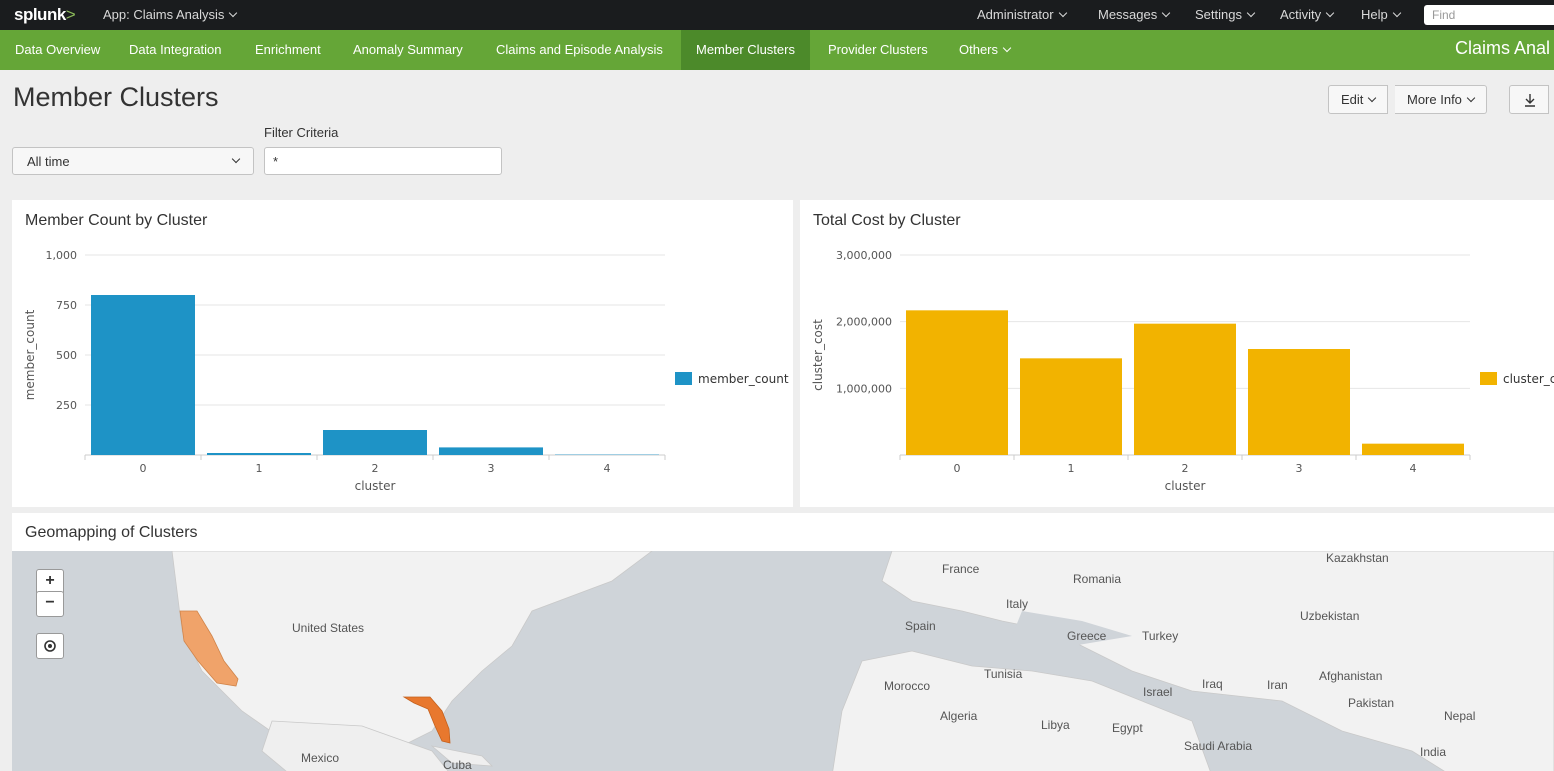 The height and width of the screenshot is (771, 1554). I want to click on locate-button, so click(50, 646).